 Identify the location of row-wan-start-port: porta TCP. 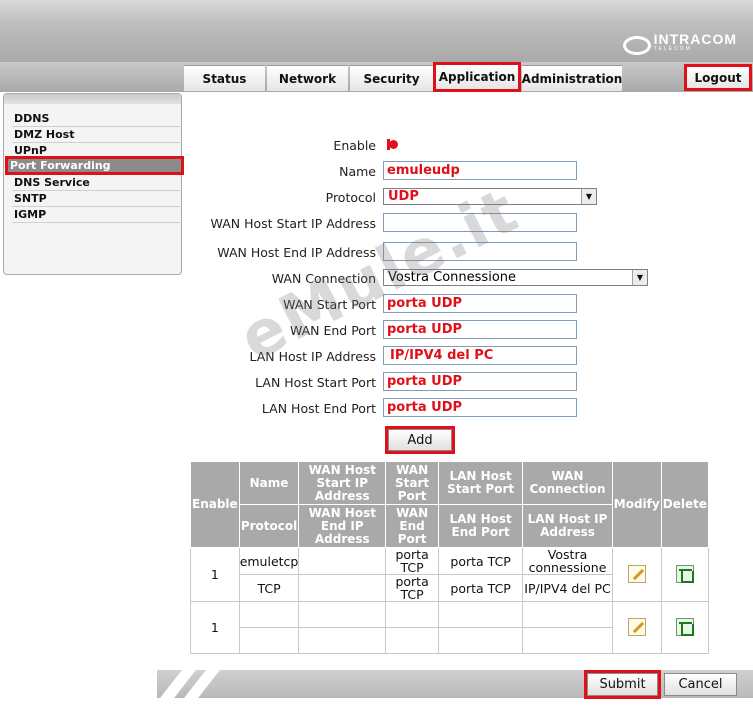
(412, 561).